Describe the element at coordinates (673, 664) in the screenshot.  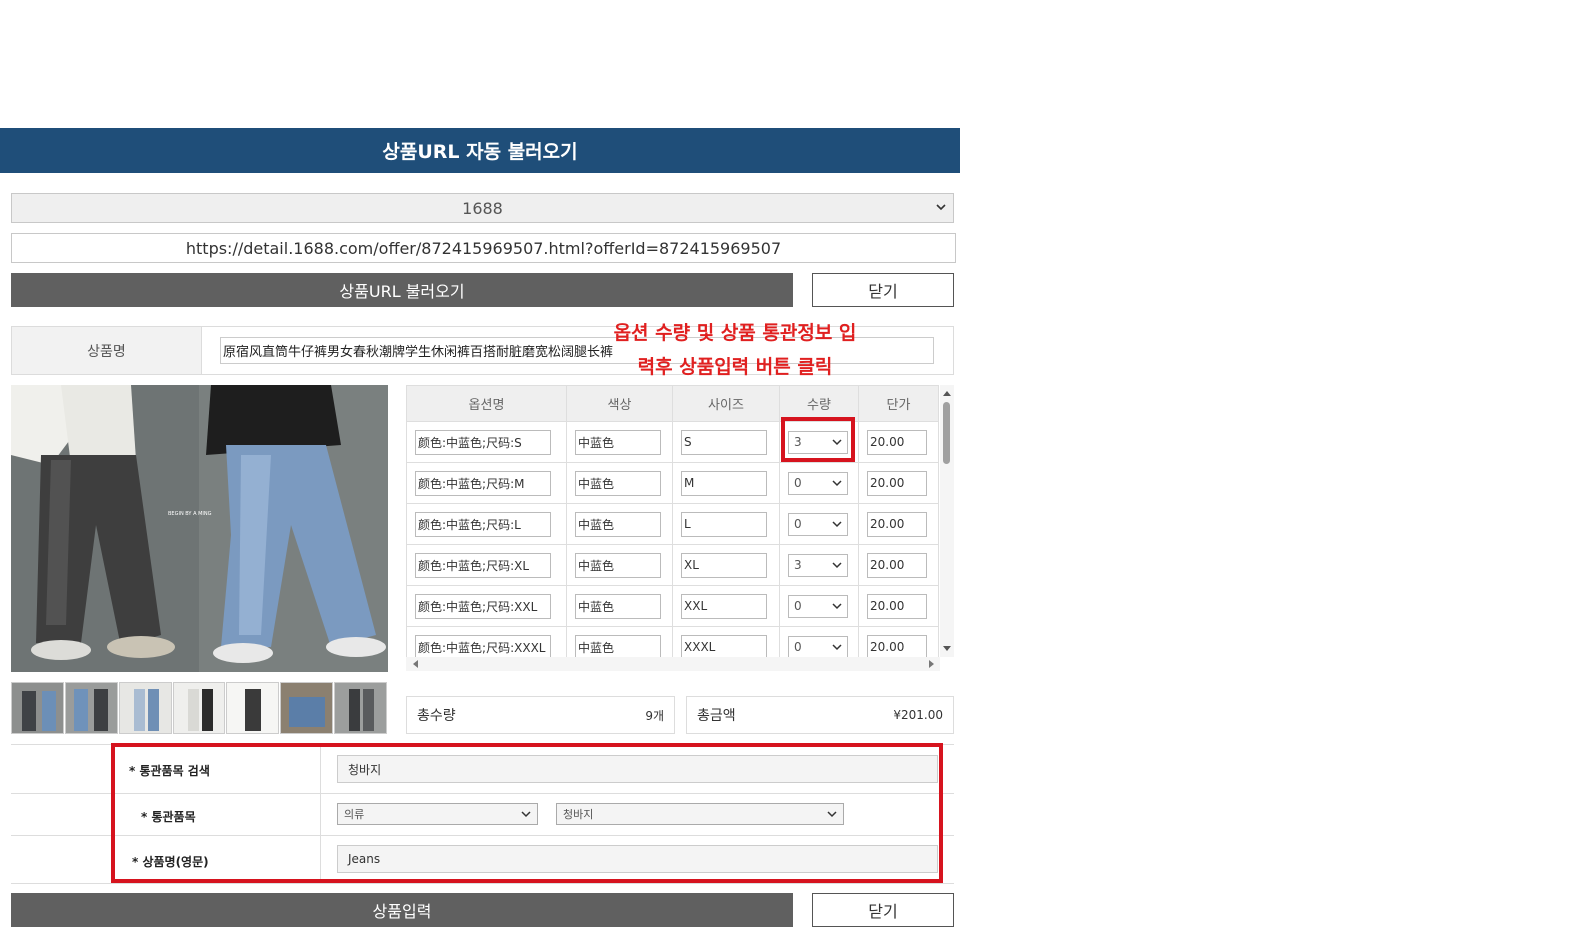
I see `horizontal-scrollbar` at that location.